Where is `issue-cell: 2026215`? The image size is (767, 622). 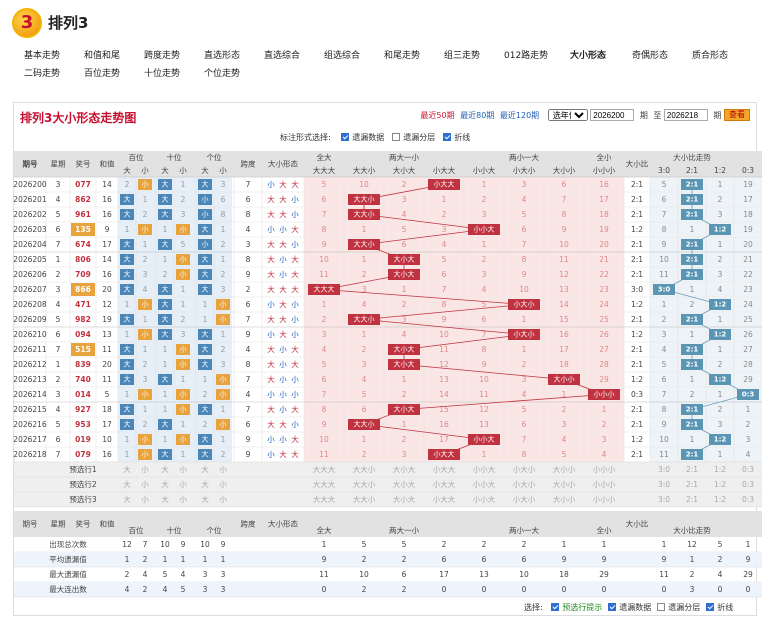 issue-cell: 2026215 is located at coordinates (30, 409).